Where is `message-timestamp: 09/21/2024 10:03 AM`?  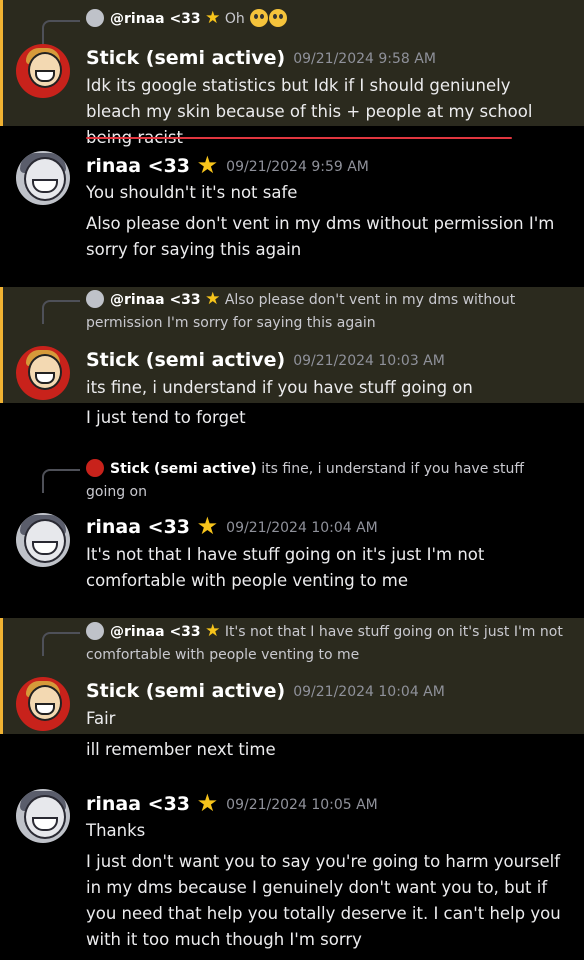
message-timestamp: 09/21/2024 10:03 AM is located at coordinates (369, 361).